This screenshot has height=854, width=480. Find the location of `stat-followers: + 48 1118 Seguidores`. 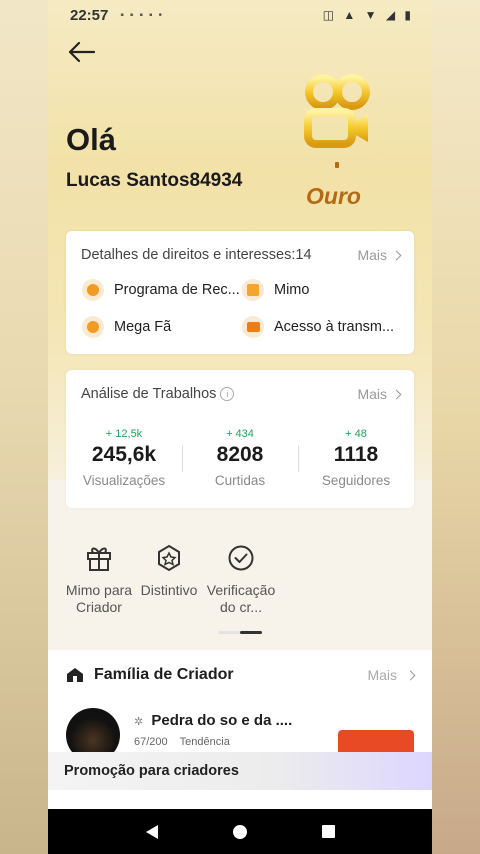

stat-followers: + 48 1118 Seguidores is located at coordinates (356, 458).